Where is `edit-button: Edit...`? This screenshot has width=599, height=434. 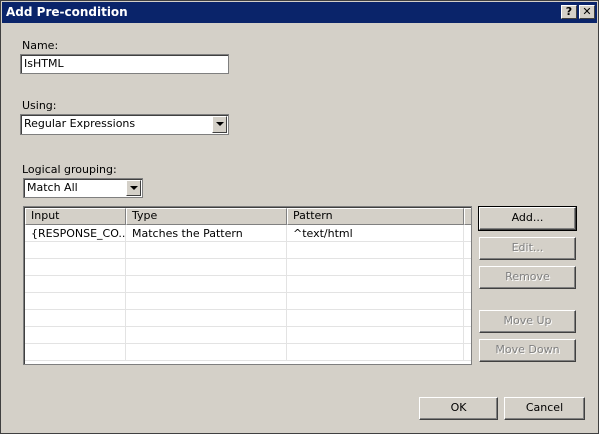
edit-button: Edit... is located at coordinates (527, 248).